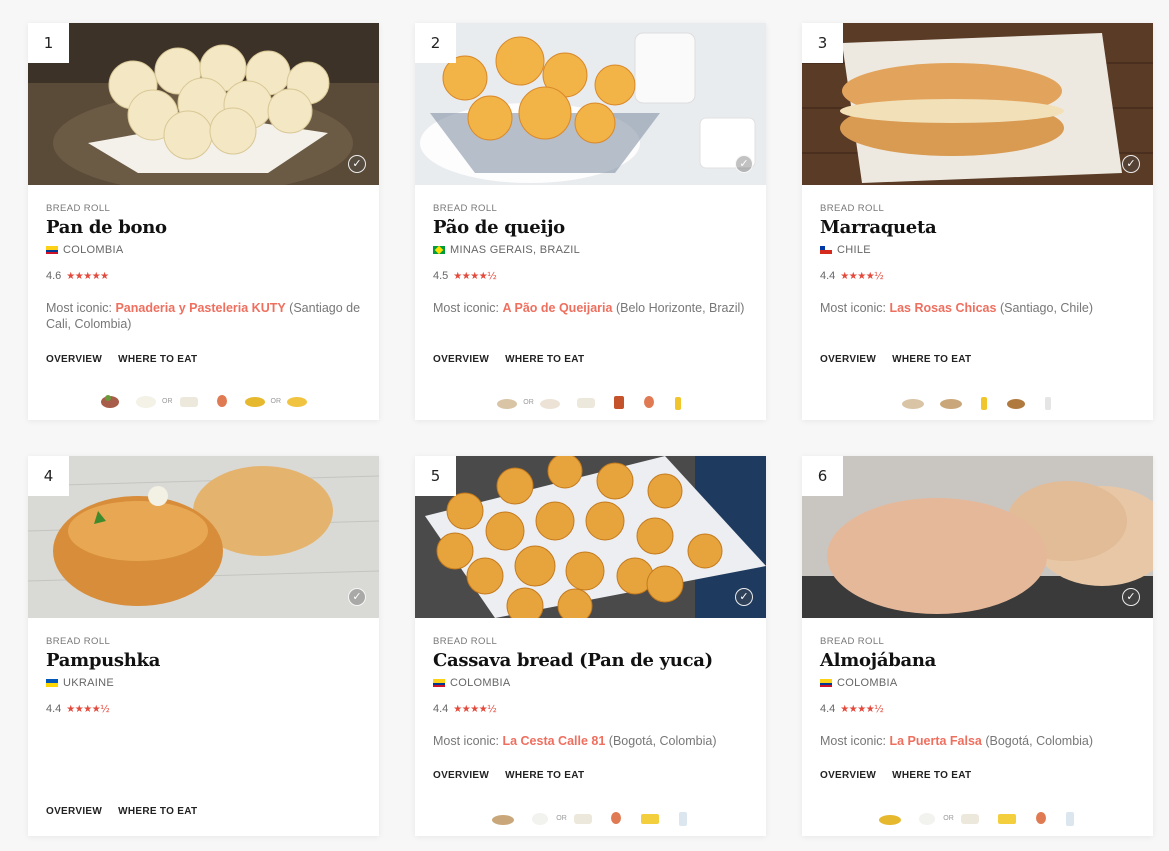 The height and width of the screenshot is (851, 1169). I want to click on dish-photo: 1 ✓, so click(203, 104).